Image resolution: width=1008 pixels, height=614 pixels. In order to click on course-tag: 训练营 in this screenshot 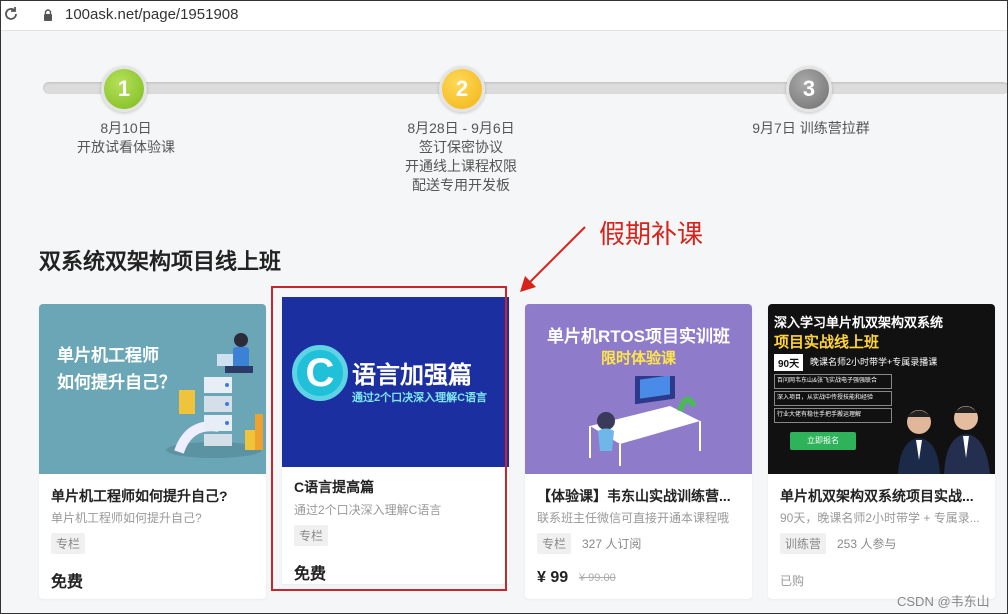, I will do `click(803, 543)`.